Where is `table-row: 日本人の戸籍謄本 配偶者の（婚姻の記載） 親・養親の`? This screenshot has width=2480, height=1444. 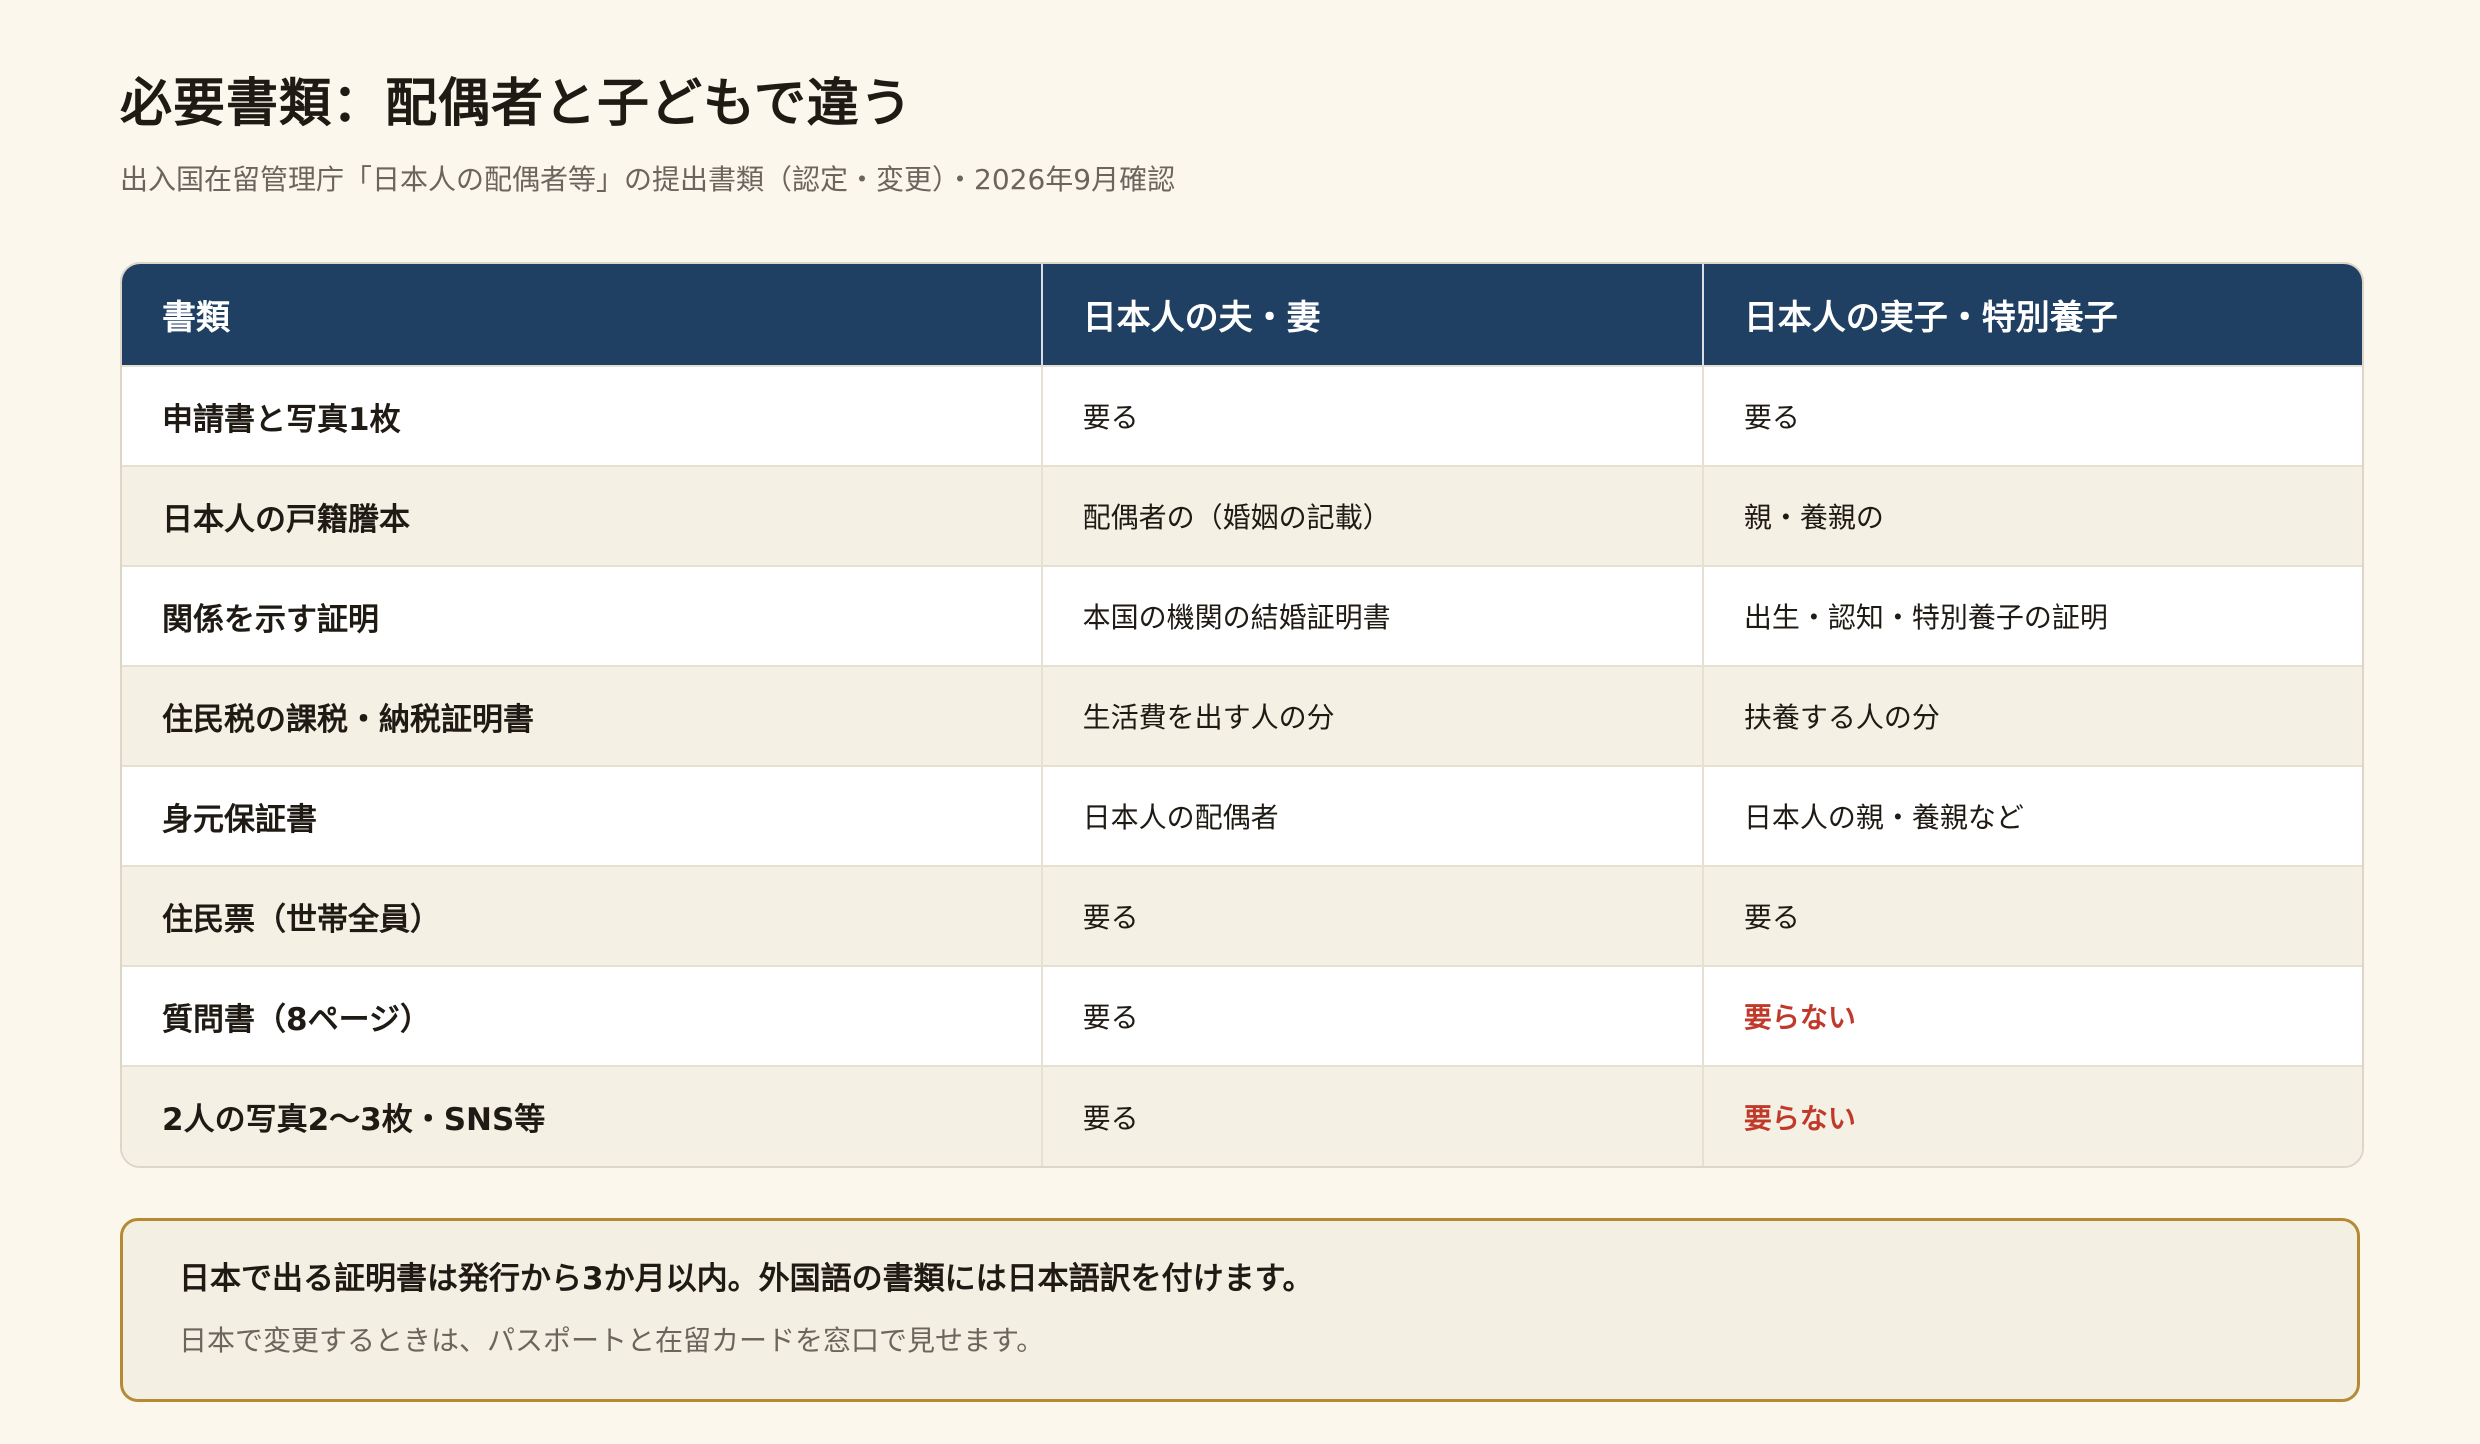 table-row: 日本人の戸籍謄本 配偶者の（婚姻の記載） 親・養親の is located at coordinates (1242, 515).